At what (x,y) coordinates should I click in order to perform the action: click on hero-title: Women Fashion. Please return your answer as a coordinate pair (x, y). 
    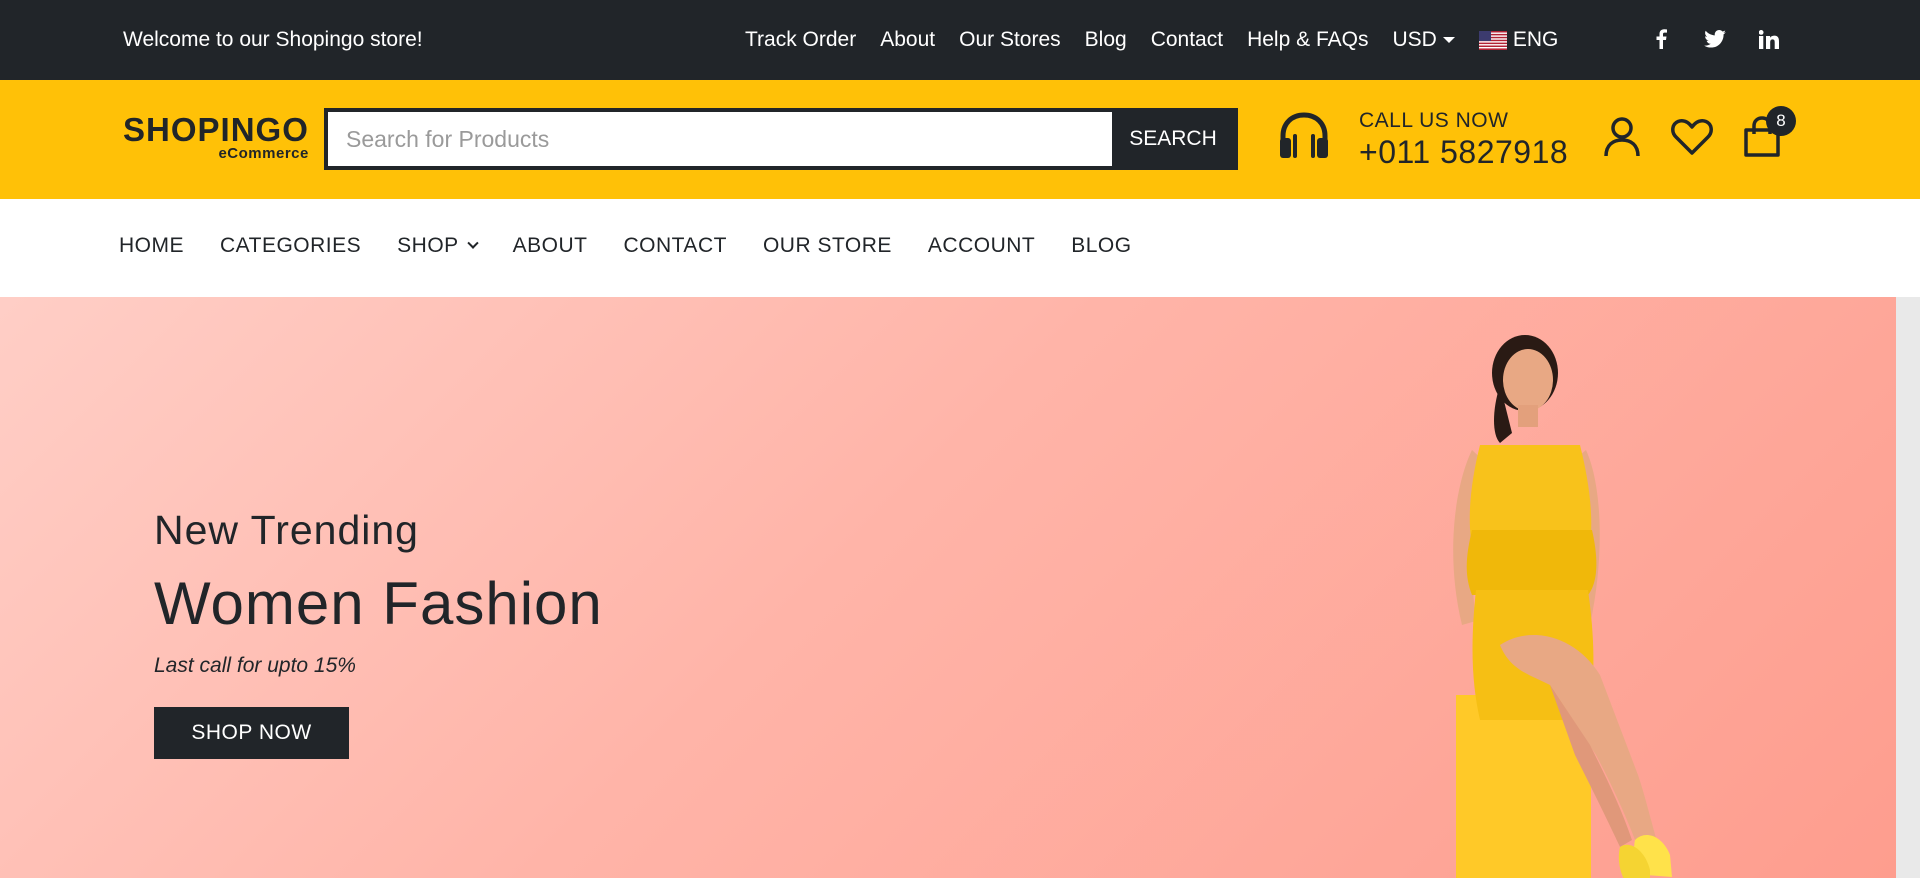
    Looking at the image, I should click on (378, 603).